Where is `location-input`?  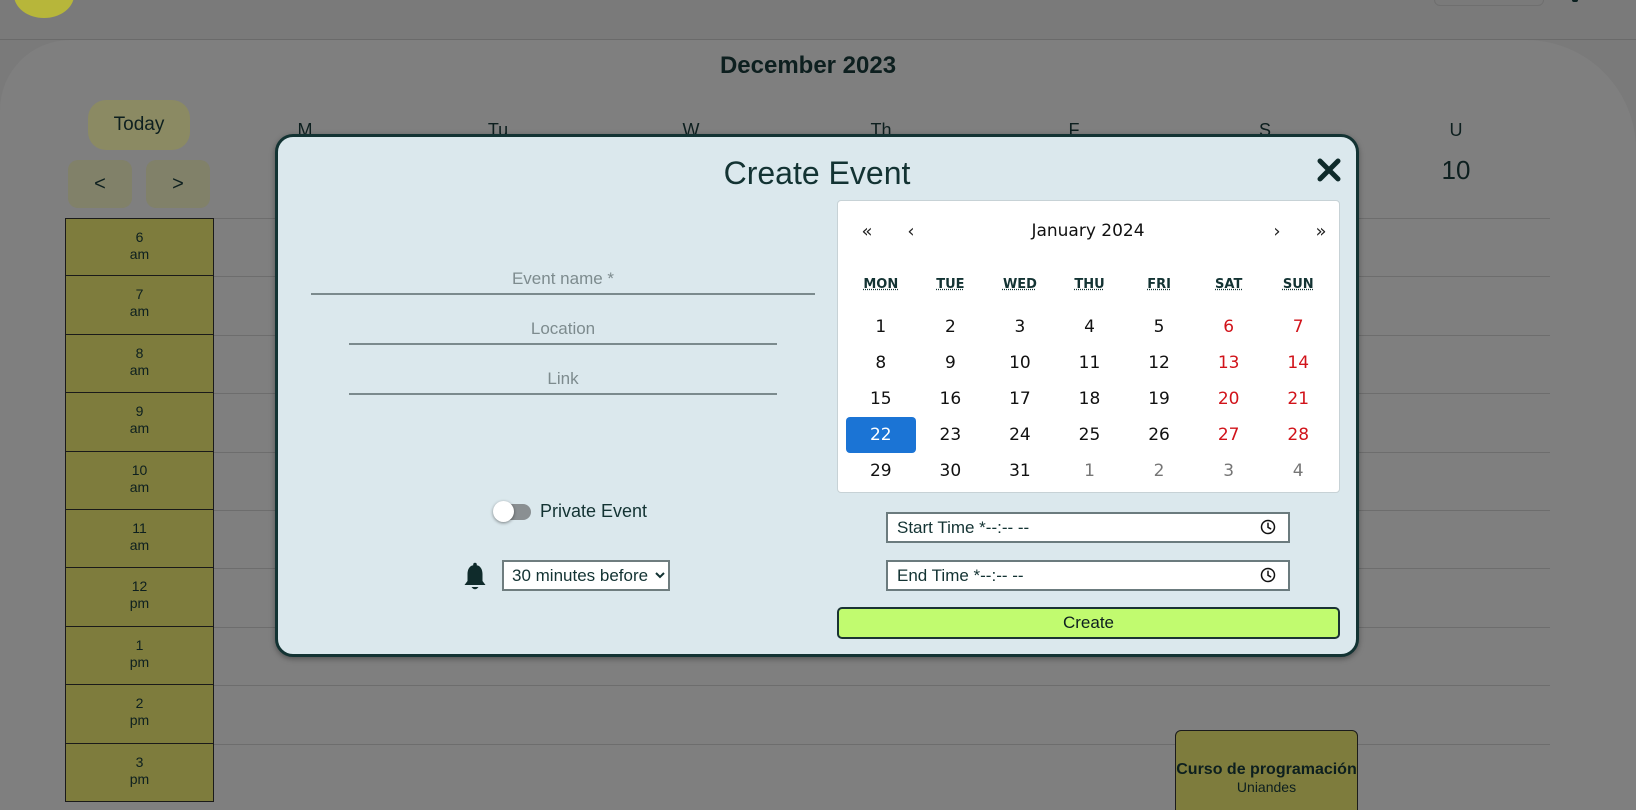
location-input is located at coordinates (563, 330).